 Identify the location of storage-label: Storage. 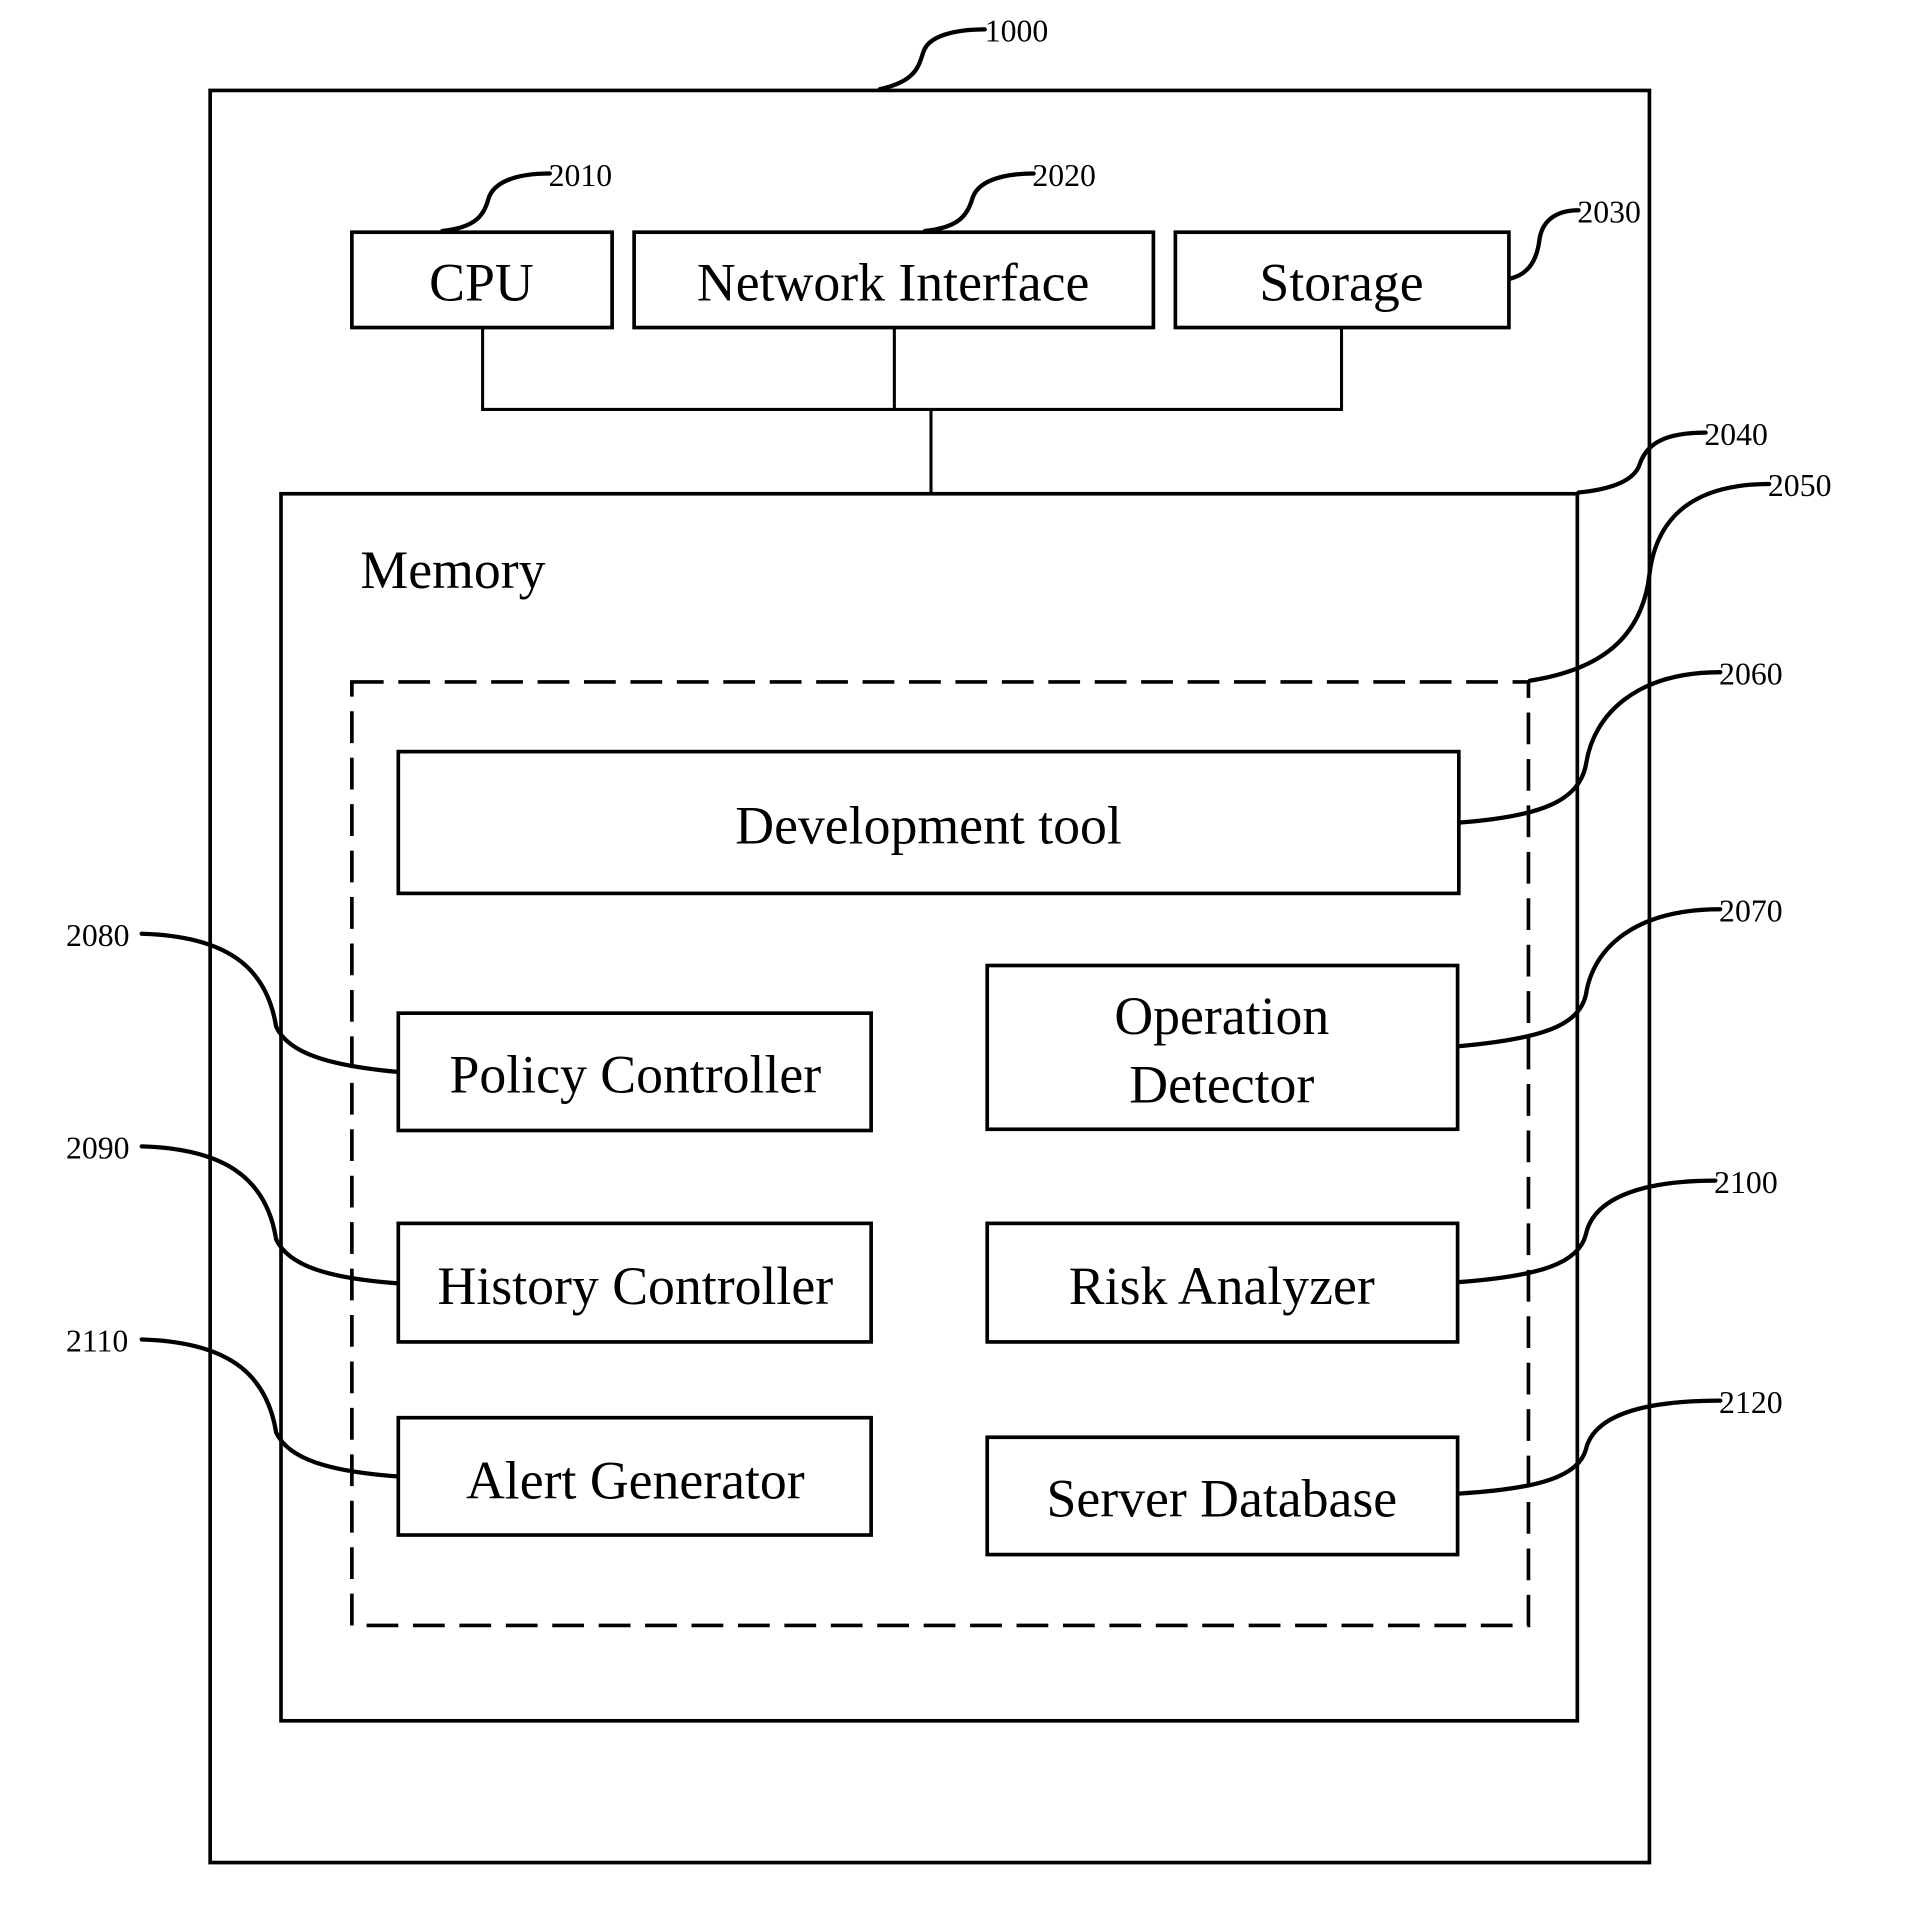
(1341, 283).